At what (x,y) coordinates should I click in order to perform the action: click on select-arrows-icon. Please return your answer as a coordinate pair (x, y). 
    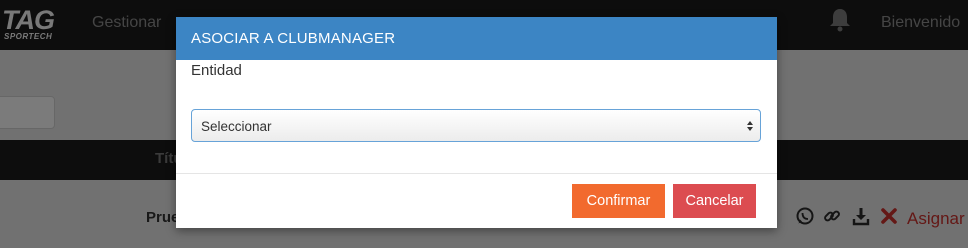
    Looking at the image, I should click on (750, 126).